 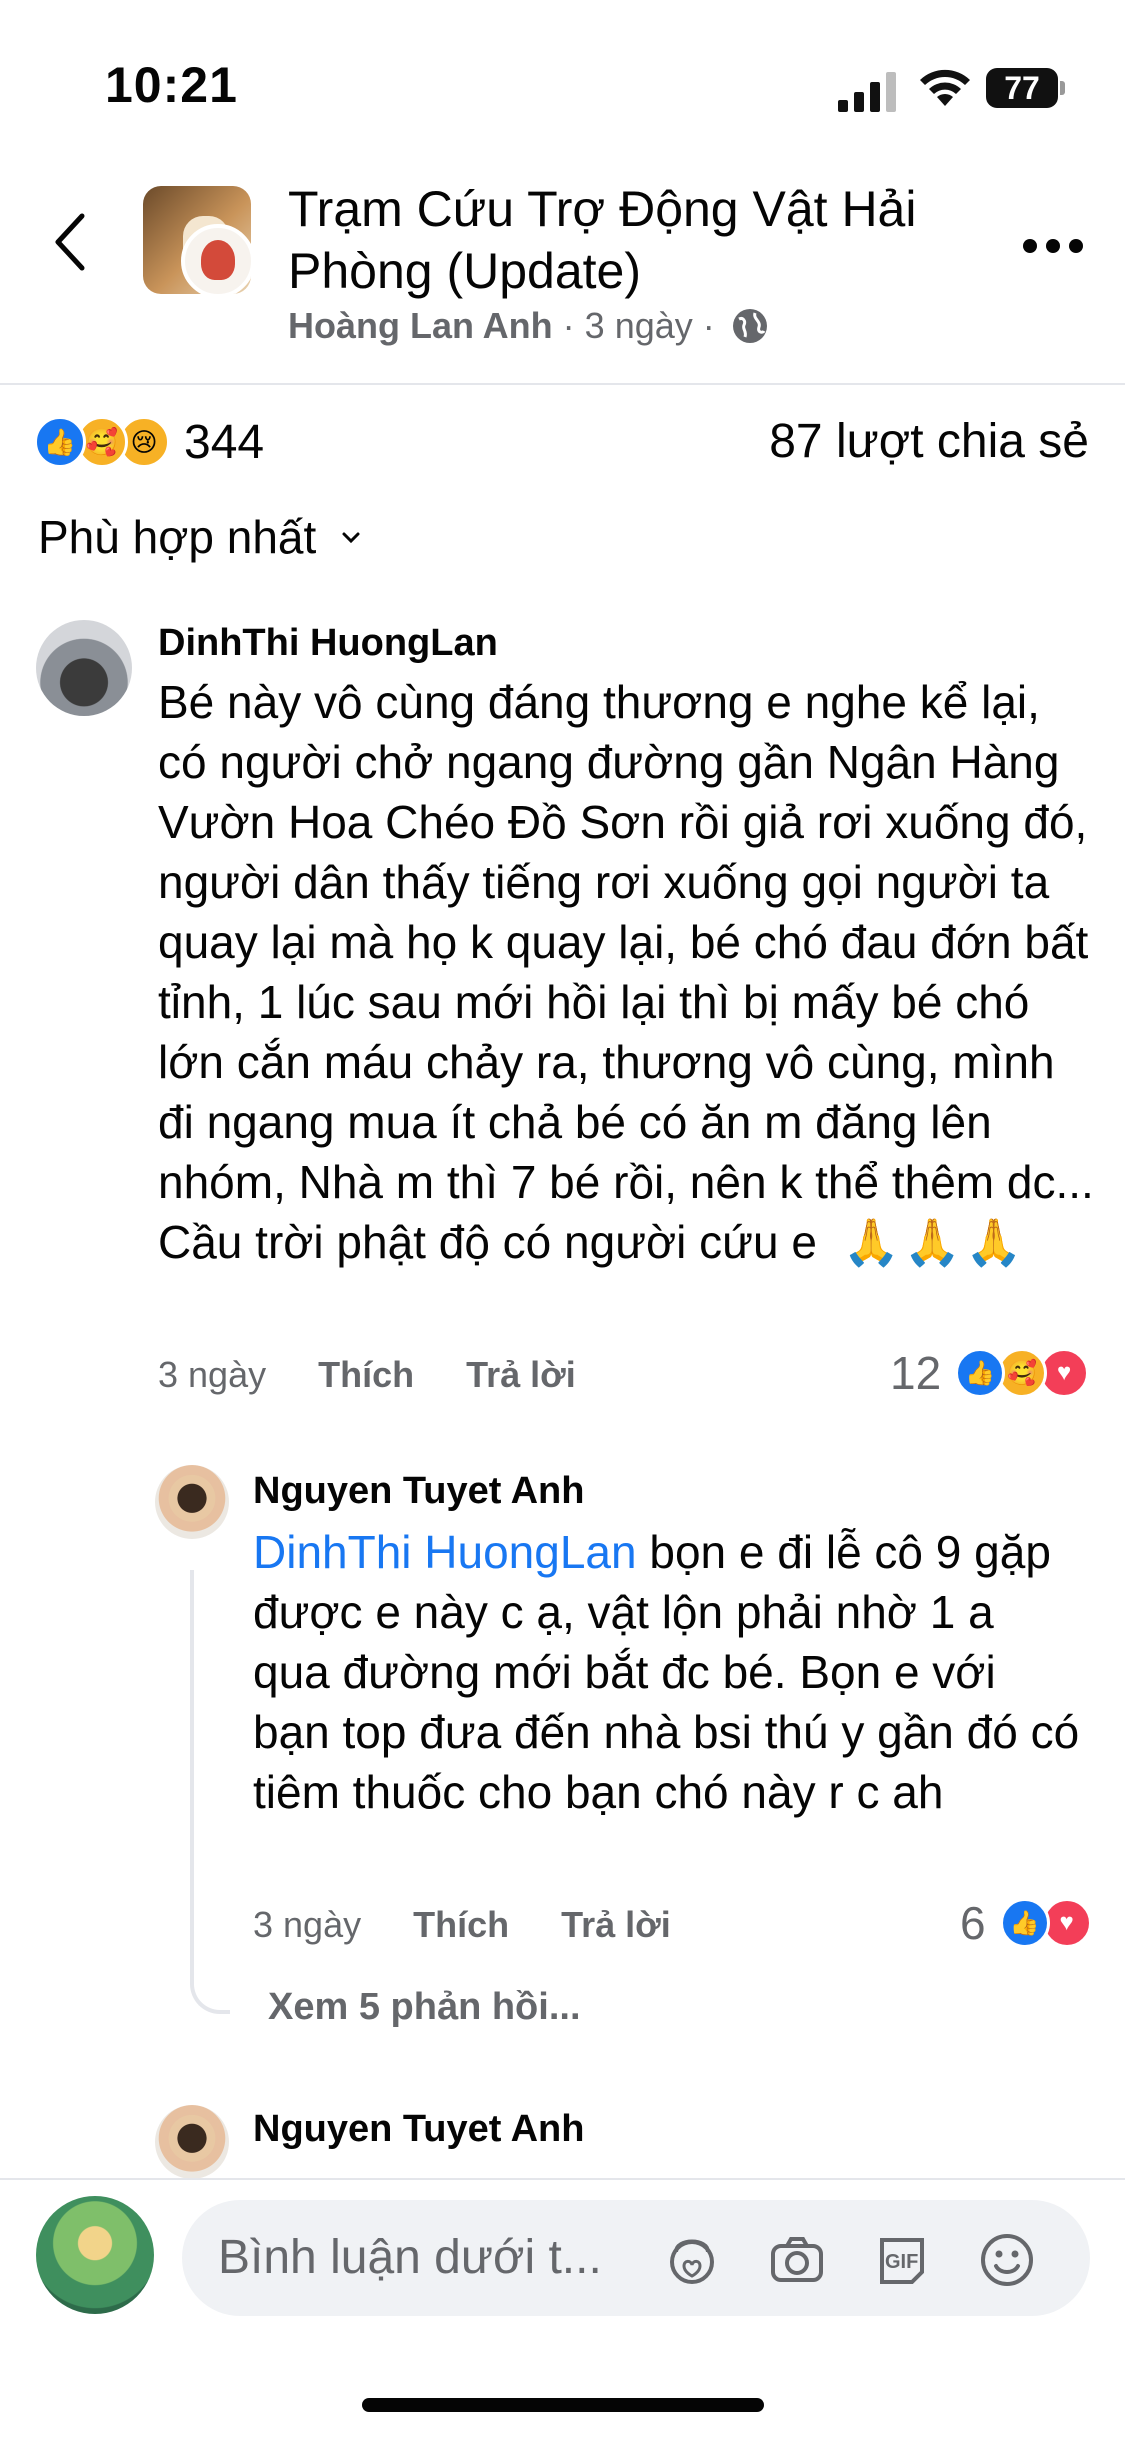 I want to click on reply-reactions: 6 👍 ♥, so click(x=1026, y=1923).